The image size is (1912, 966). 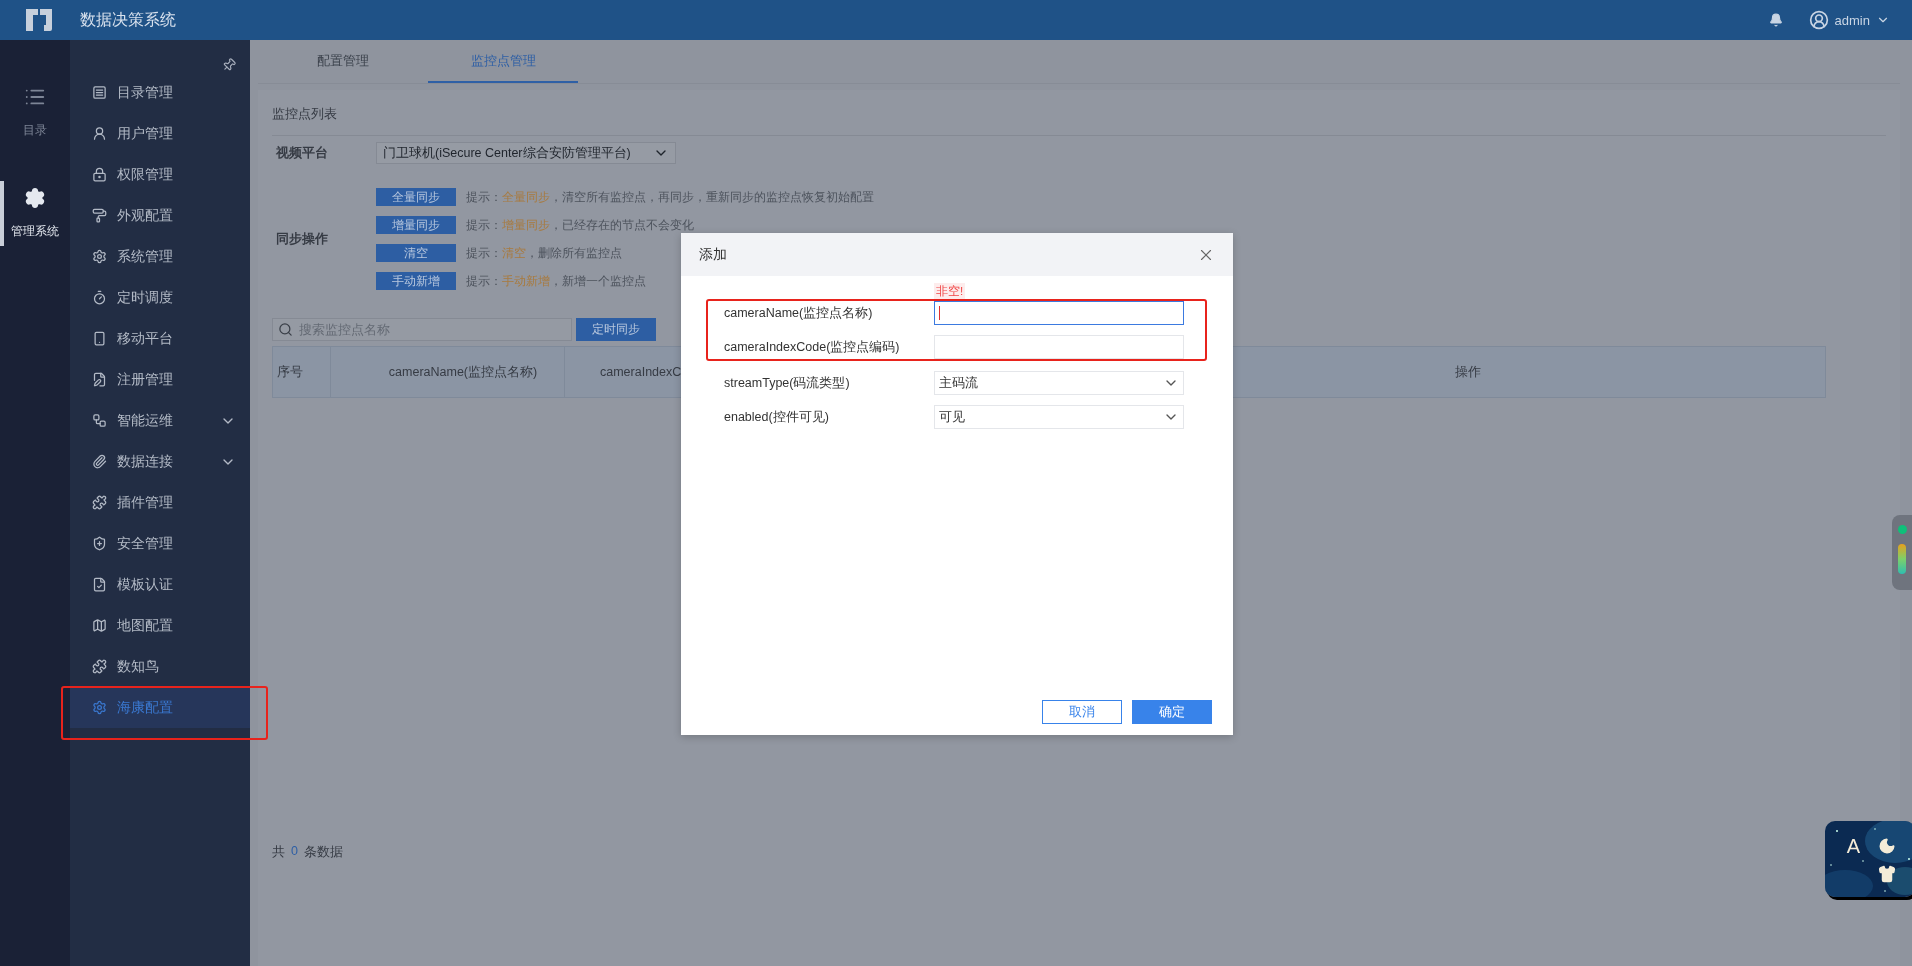 I want to click on menu-item: 注册管理, so click(x=160, y=379).